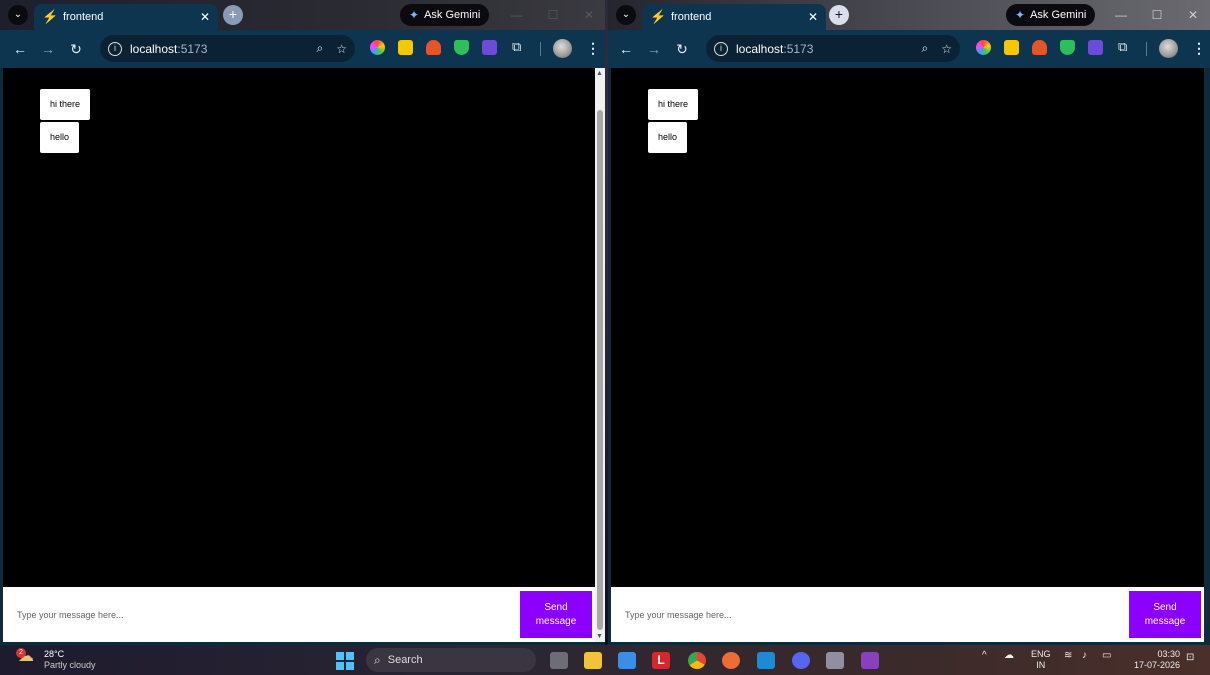 This screenshot has width=1210, height=675. What do you see at coordinates (405, 660) in the screenshot?
I see `search-label: Search` at bounding box center [405, 660].